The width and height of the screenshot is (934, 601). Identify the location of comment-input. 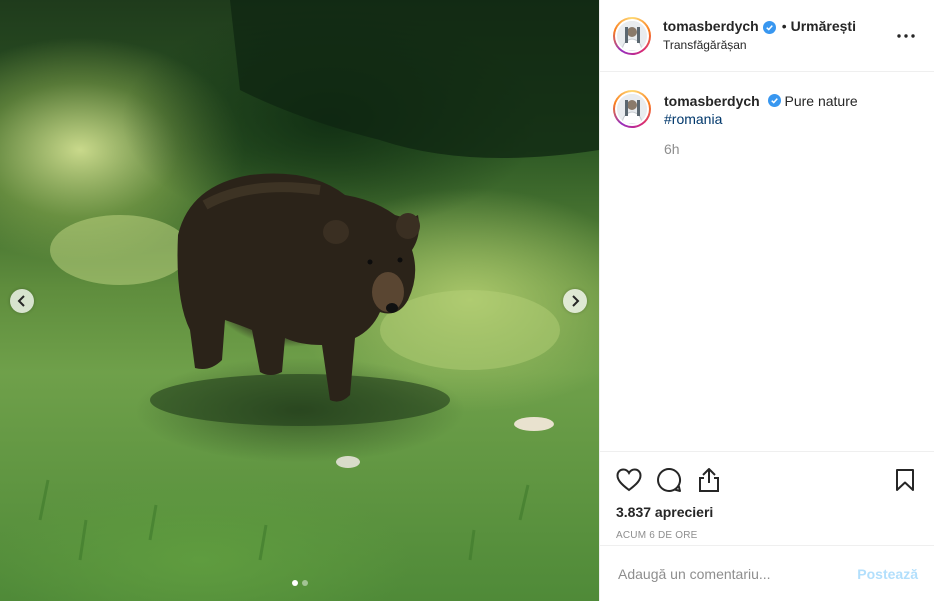
(737, 573).